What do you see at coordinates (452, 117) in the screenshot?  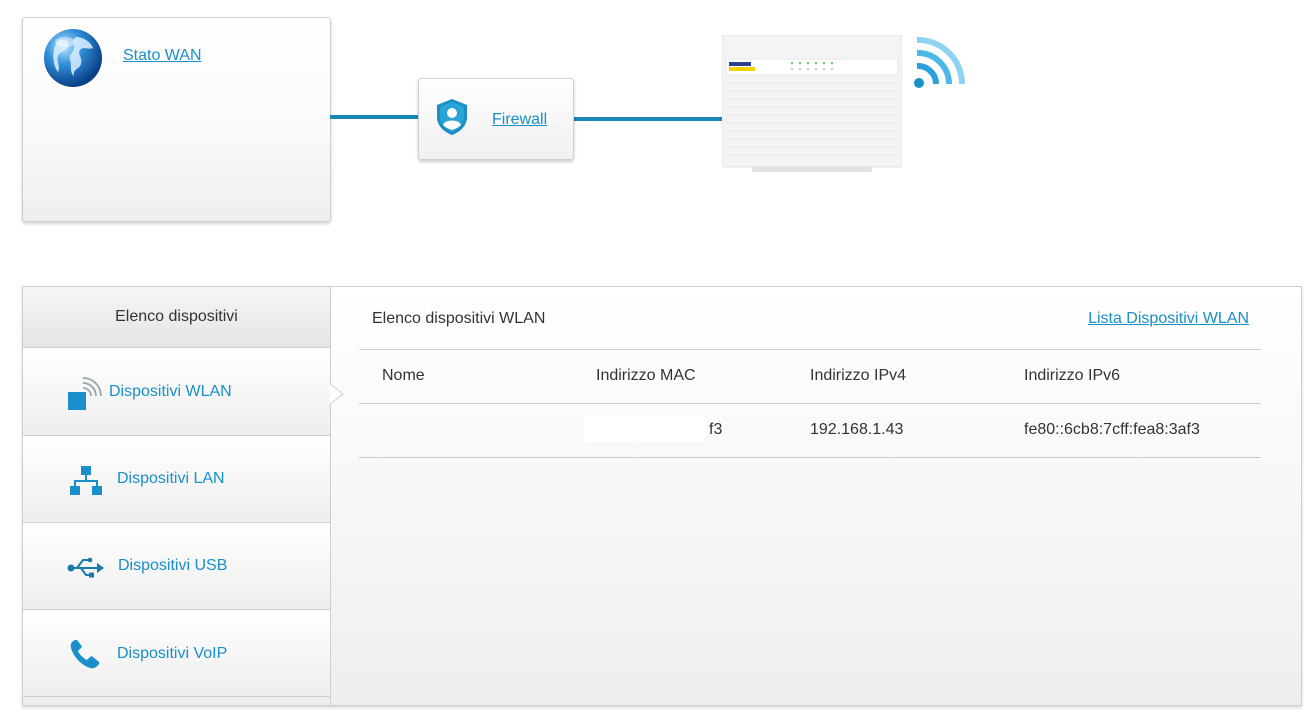 I see `shield-user-icon` at bounding box center [452, 117].